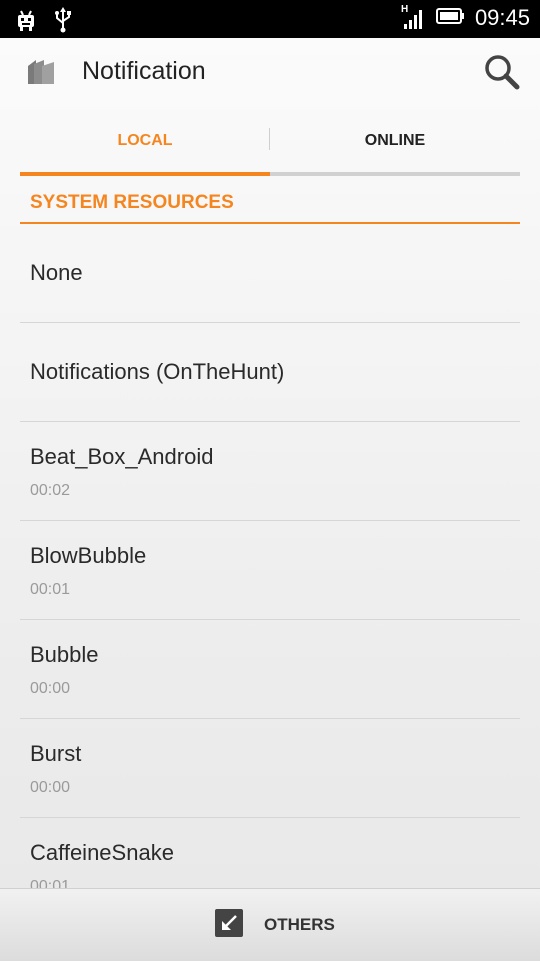 The height and width of the screenshot is (961, 540). What do you see at coordinates (270, 853) in the screenshot?
I see `list-item: CaffeineSnake 00:01` at bounding box center [270, 853].